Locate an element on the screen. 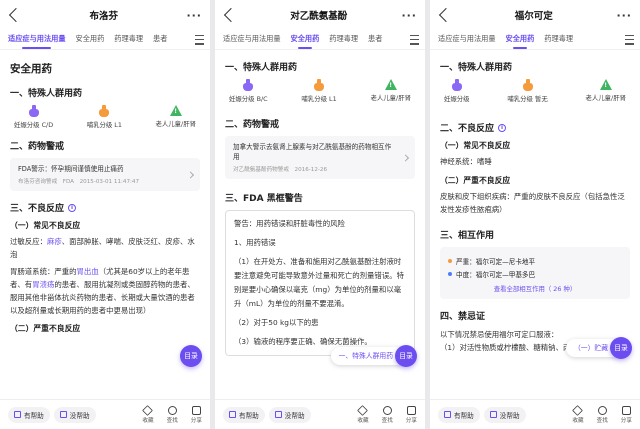  interaction-item: 中度：福尔可定—甲基多巴 is located at coordinates (535, 274).